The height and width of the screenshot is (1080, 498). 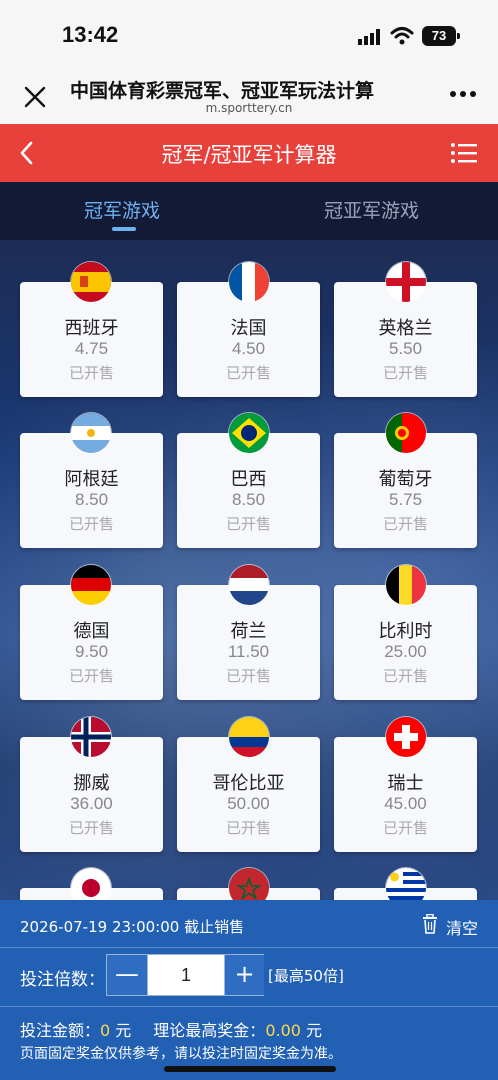 What do you see at coordinates (464, 153) in the screenshot?
I see `menu-icon` at bounding box center [464, 153].